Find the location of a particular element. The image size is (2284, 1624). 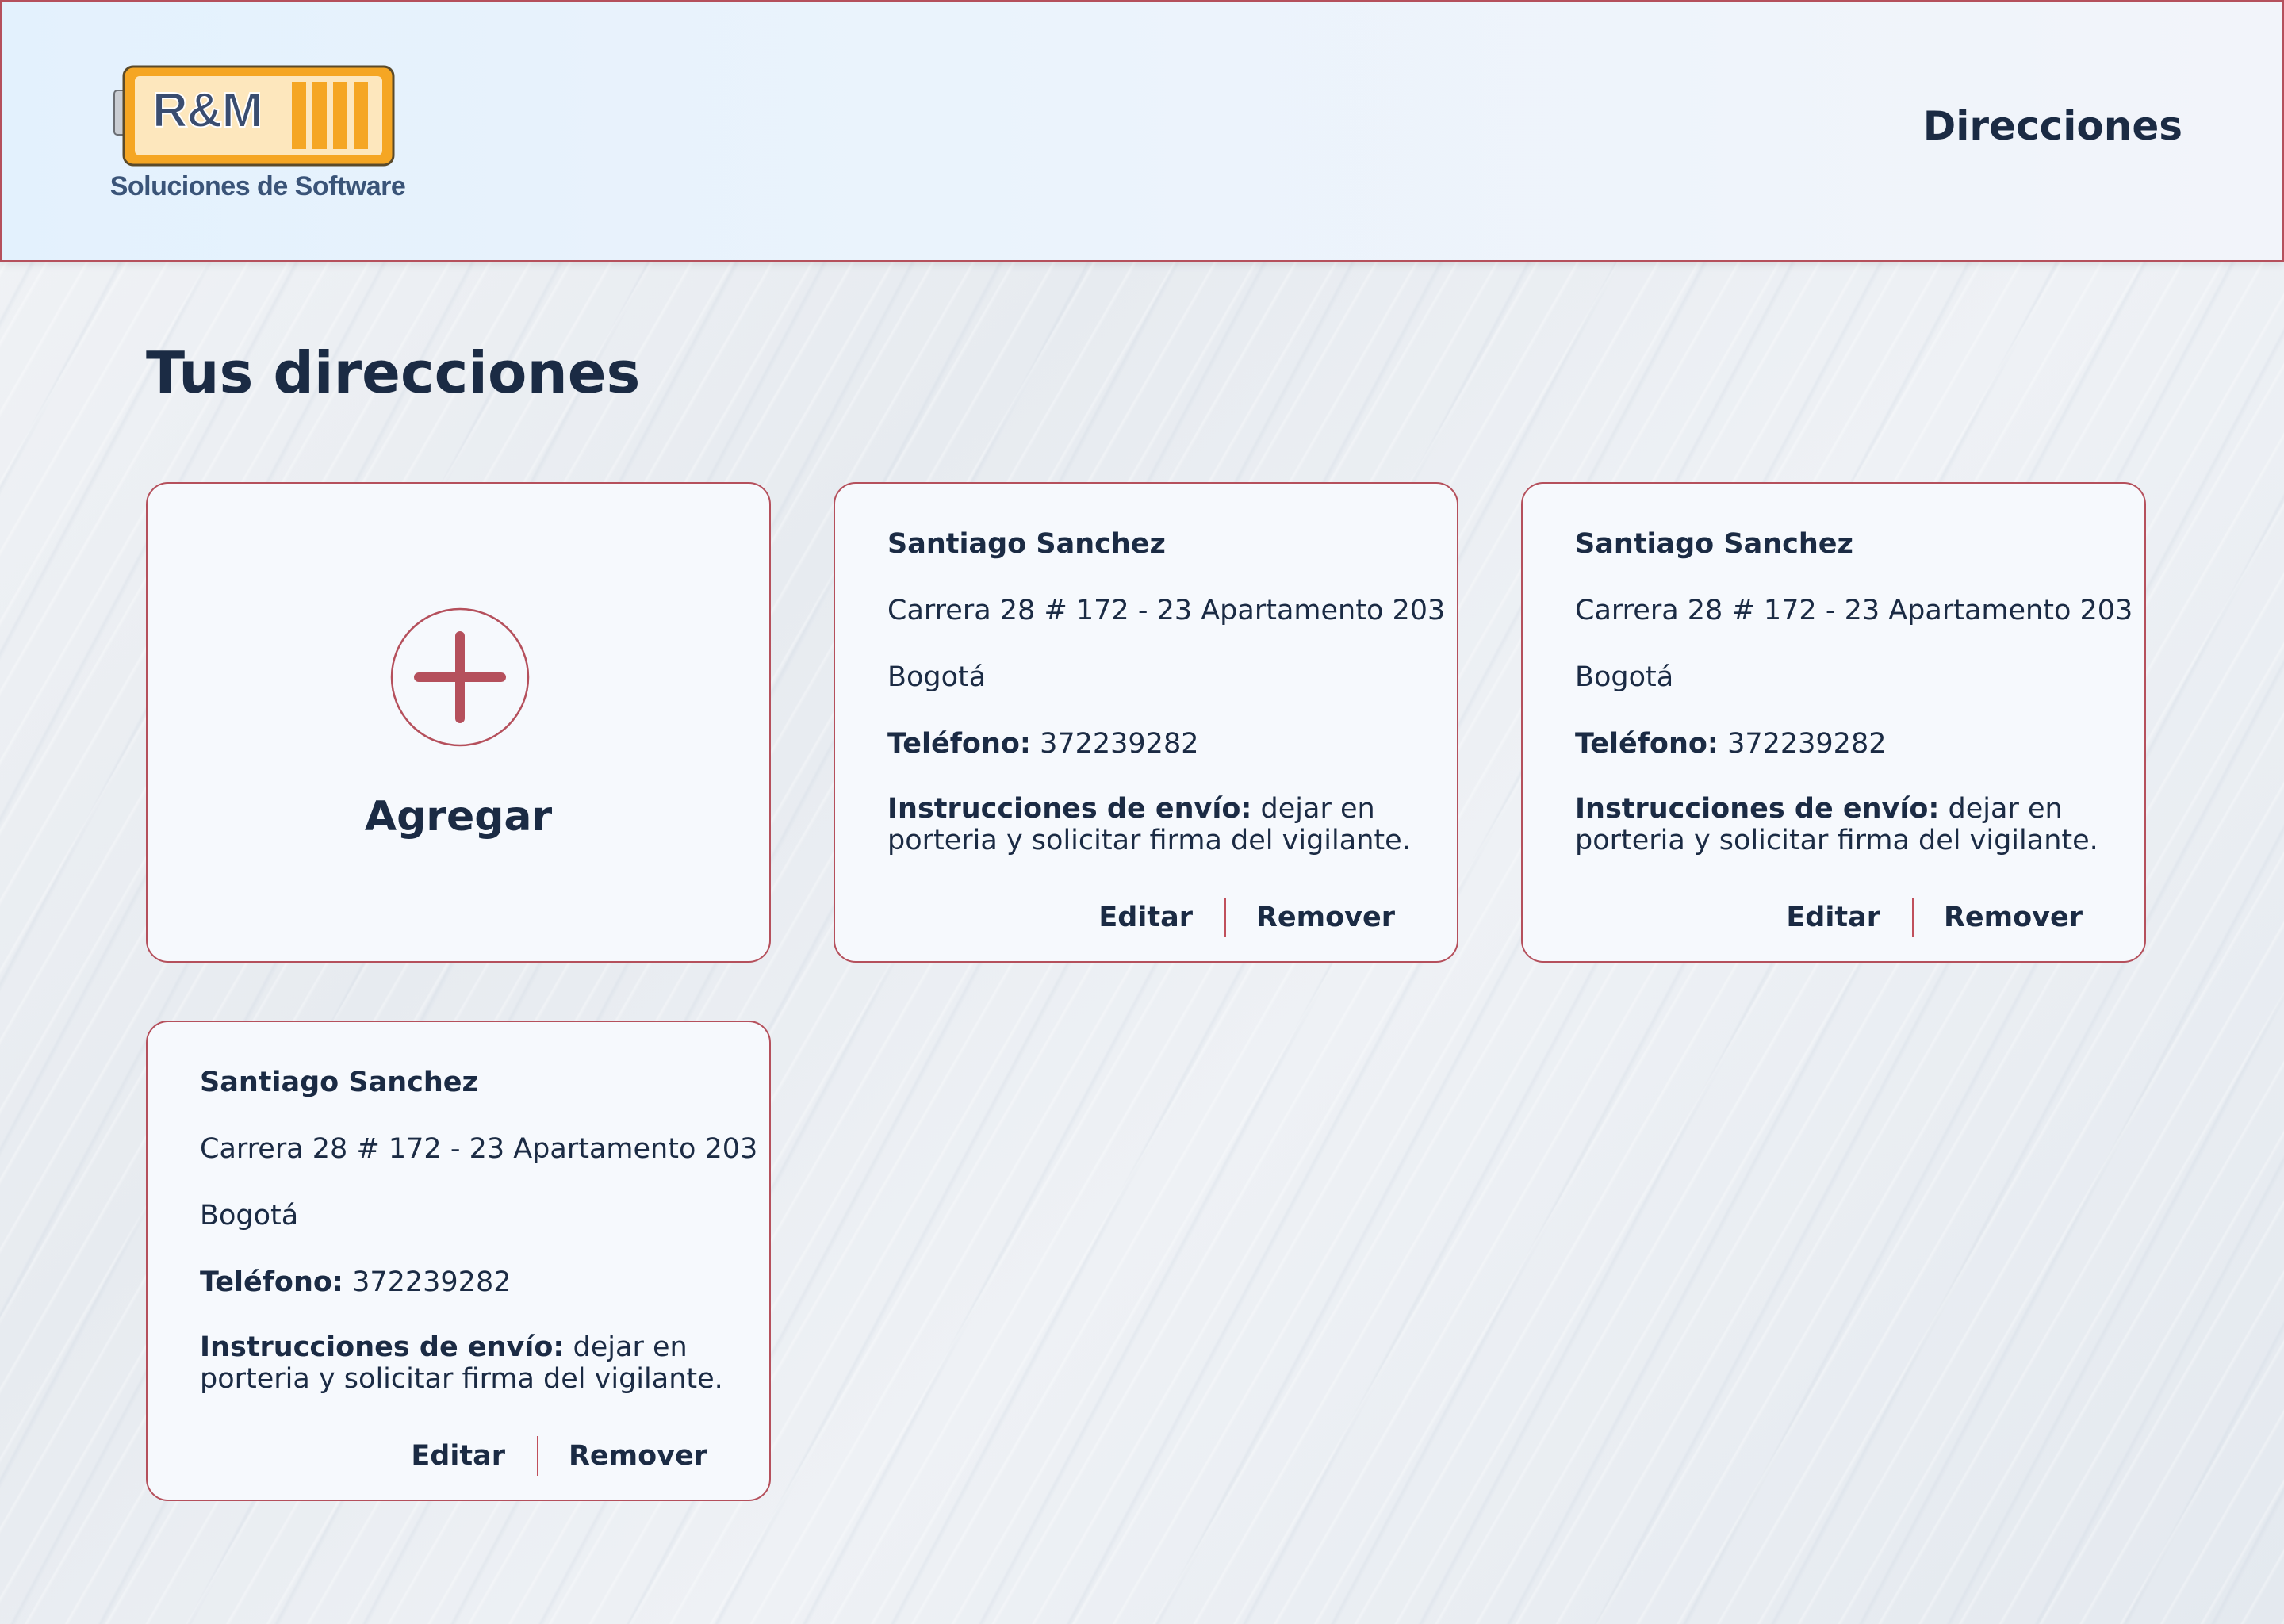

add-address-card: Agregar is located at coordinates (458, 722).